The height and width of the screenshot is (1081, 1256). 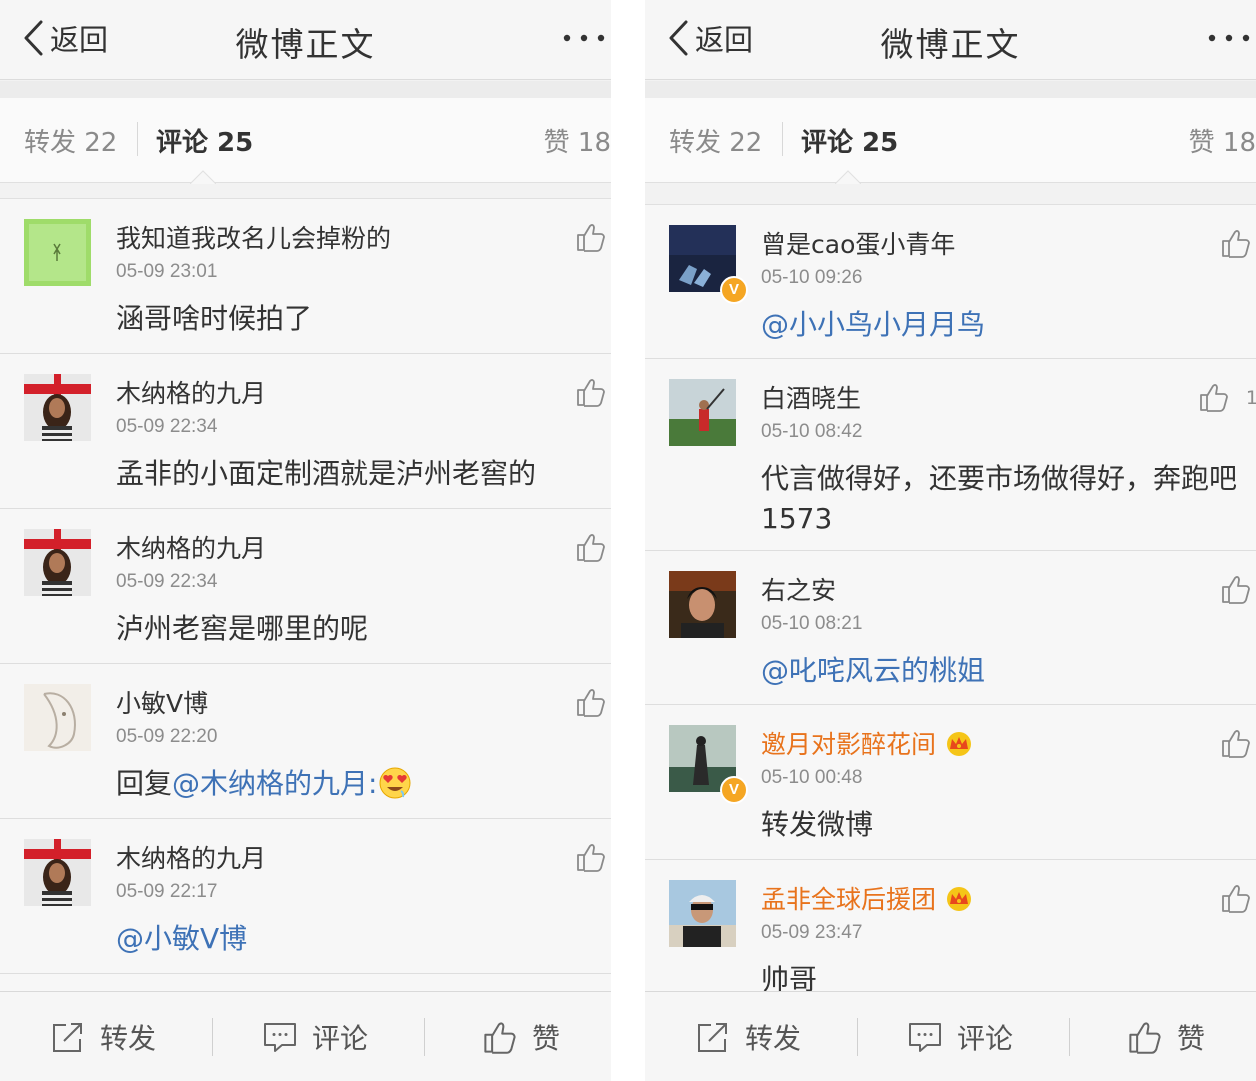 I want to click on mention-link: @小敏V博, so click(x=354, y=939).